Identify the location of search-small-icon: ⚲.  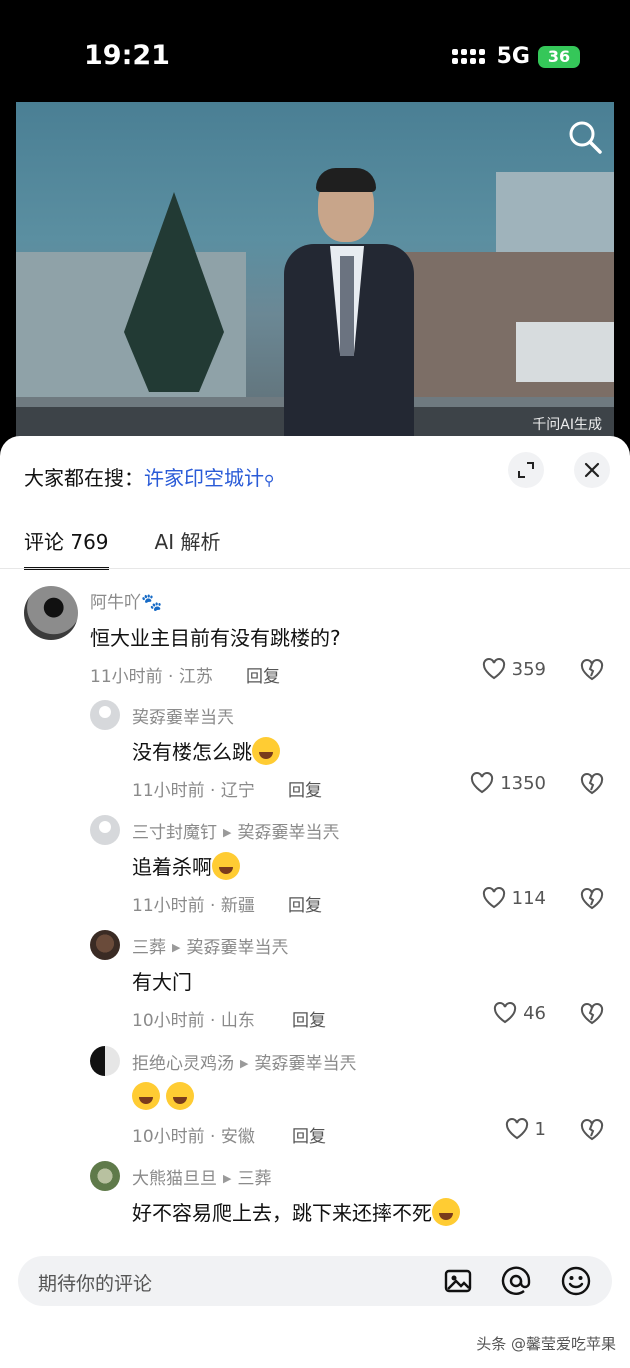
(269, 481).